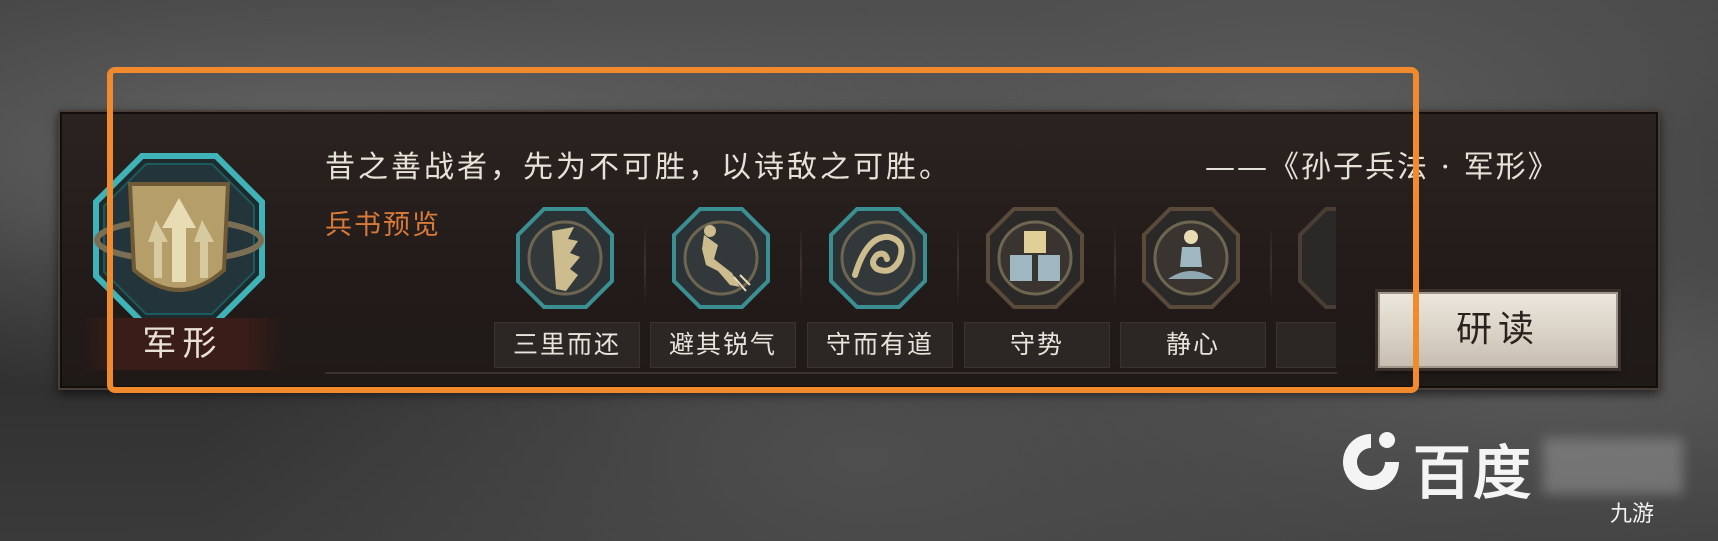 This screenshot has width=1718, height=541. I want to click on watermark: 百度 九游, so click(1515, 473).